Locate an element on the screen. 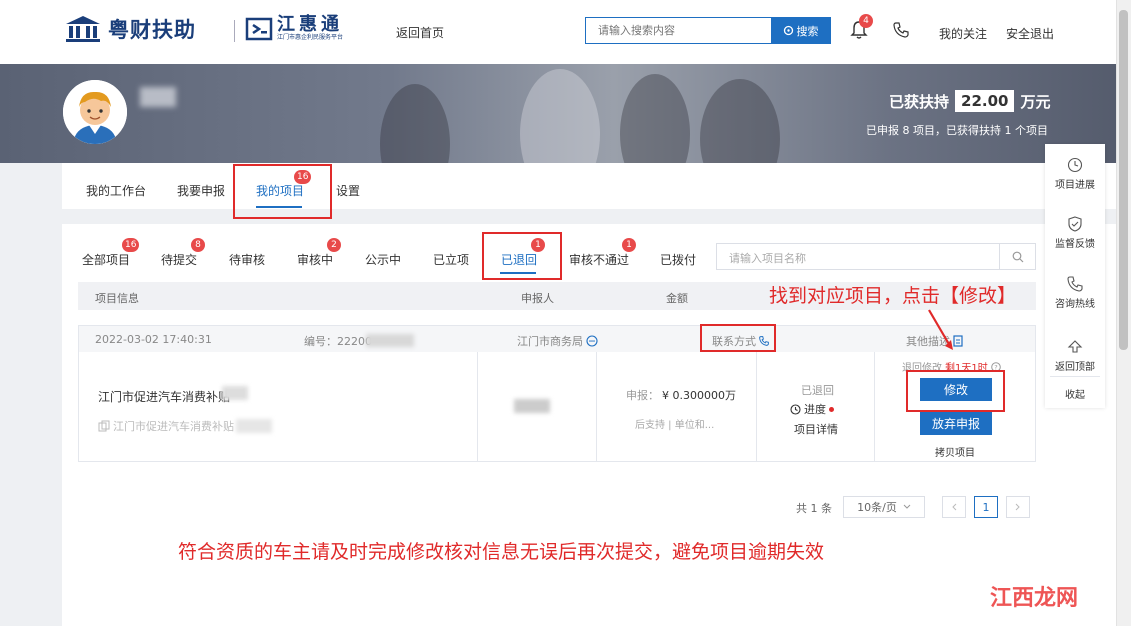  project-title: 江门市促进汽车消费补贴 is located at coordinates (164, 396).